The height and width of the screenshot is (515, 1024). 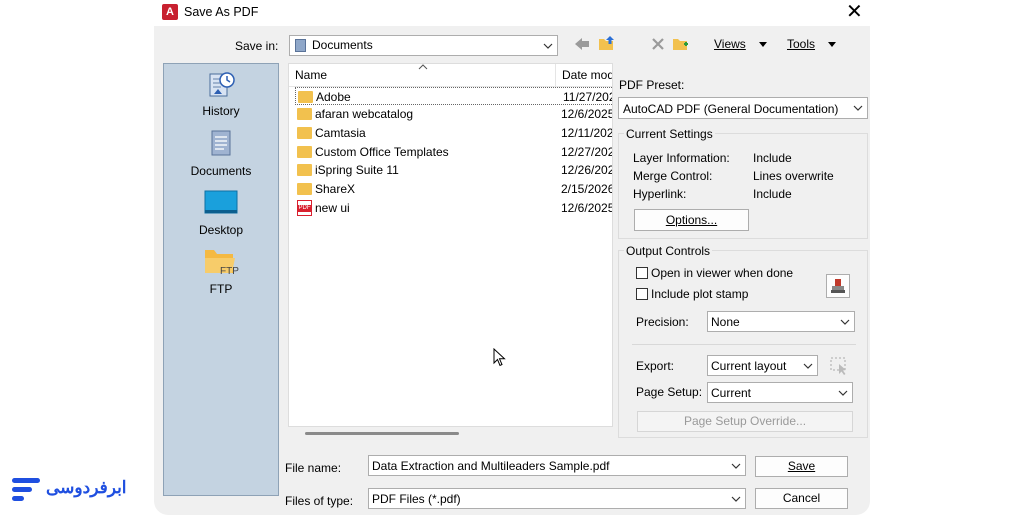 I want to click on places-desktop-label: Desktop, so click(x=221, y=230).